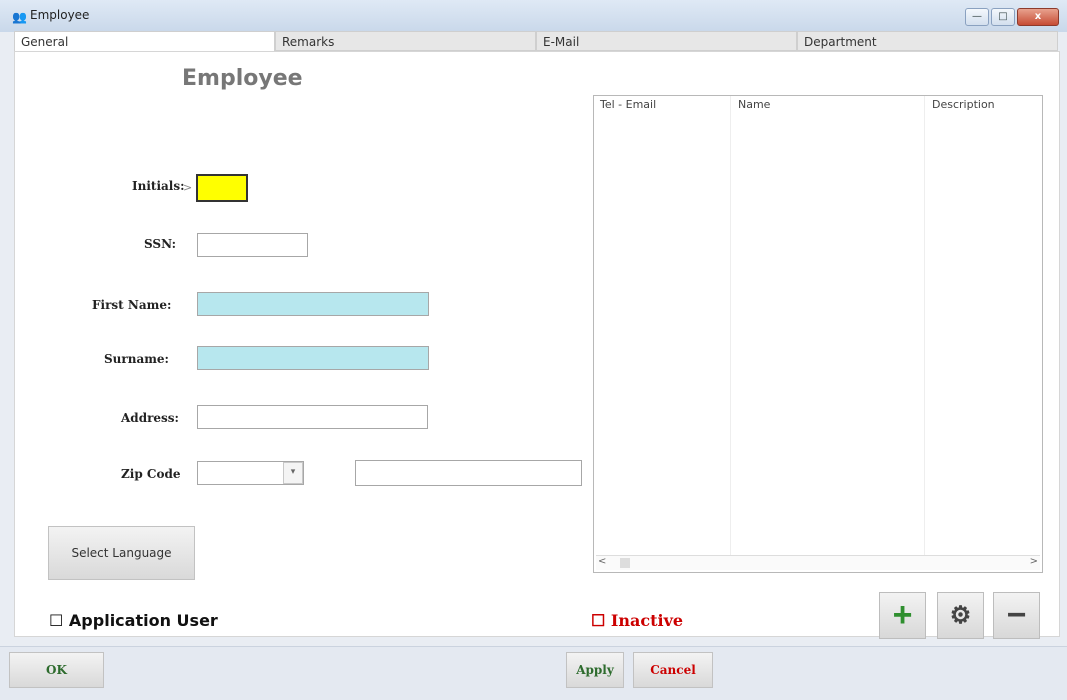 The width and height of the screenshot is (1067, 700). Describe the element at coordinates (468, 473) in the screenshot. I see `city-field` at that location.